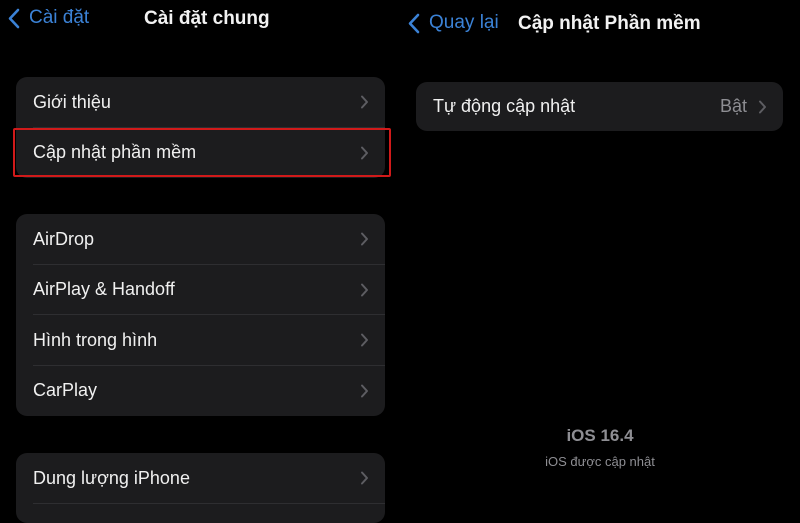 The image size is (800, 523). I want to click on item-label: Giới thiệu, so click(72, 101).